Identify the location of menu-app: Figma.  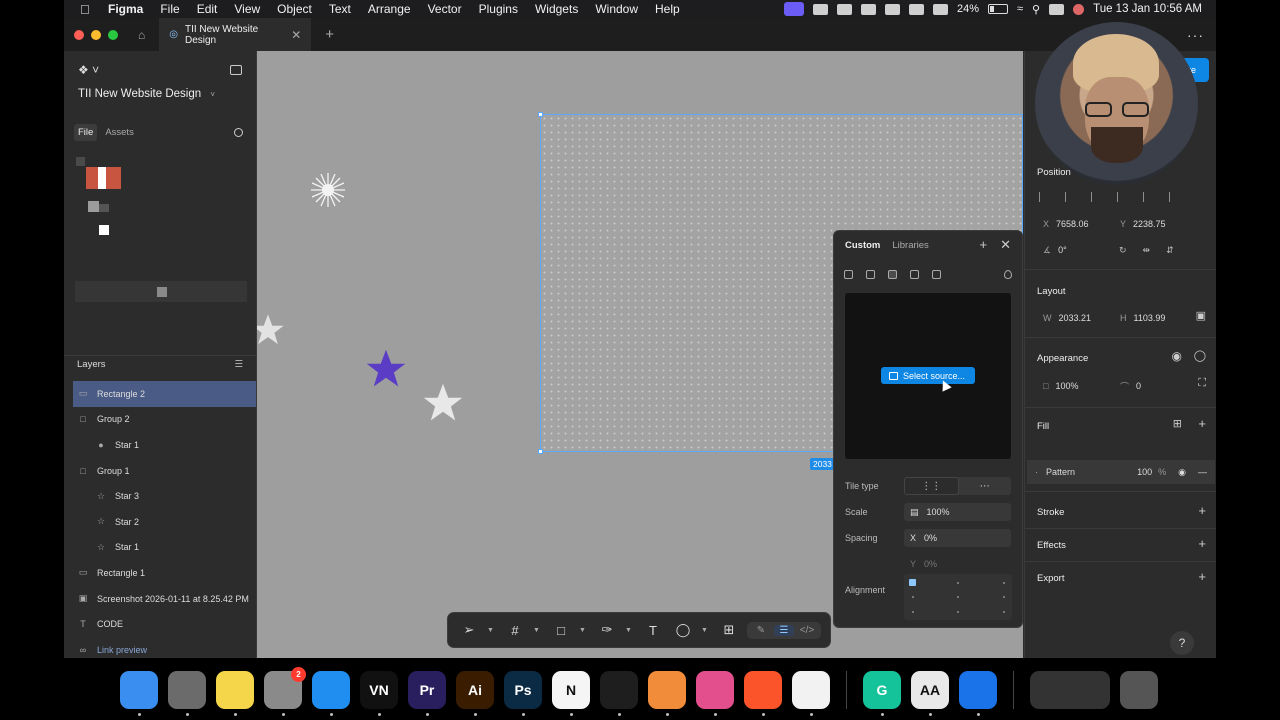
(125, 9).